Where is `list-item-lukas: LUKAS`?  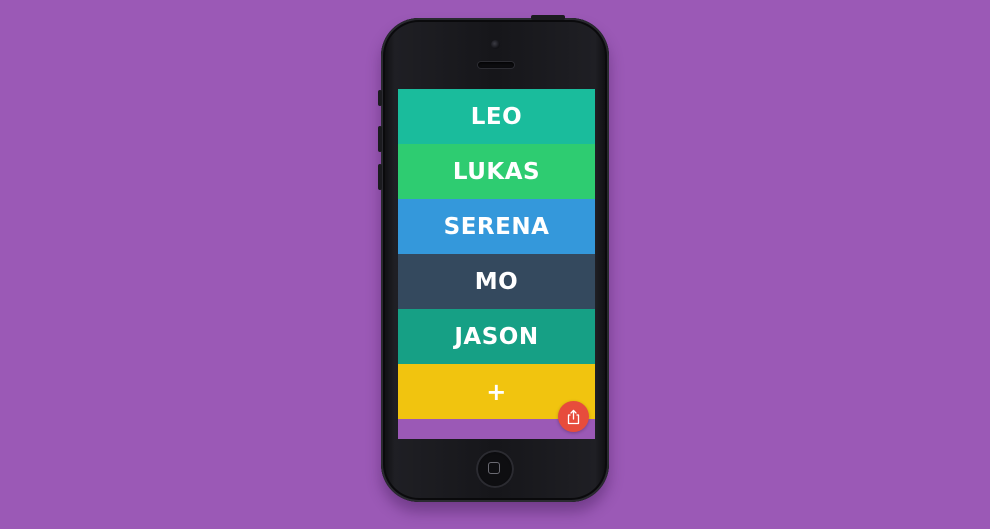
list-item-lukas: LUKAS is located at coordinates (496, 171).